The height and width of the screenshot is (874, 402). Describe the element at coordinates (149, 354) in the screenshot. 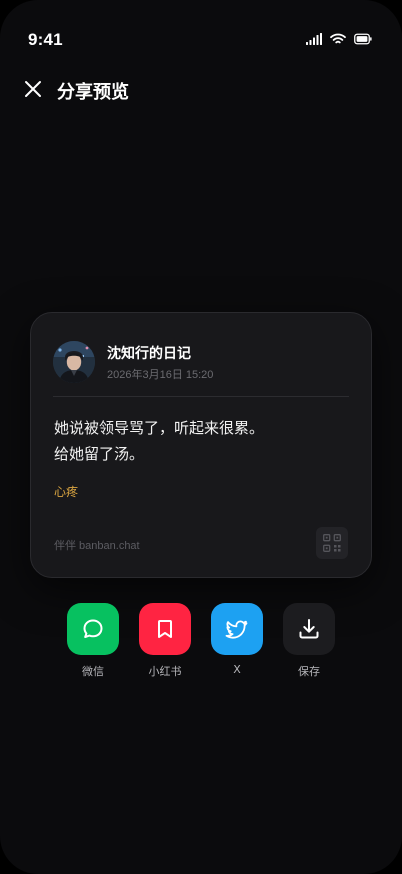

I see `diary-title: 沈知行的日记` at that location.